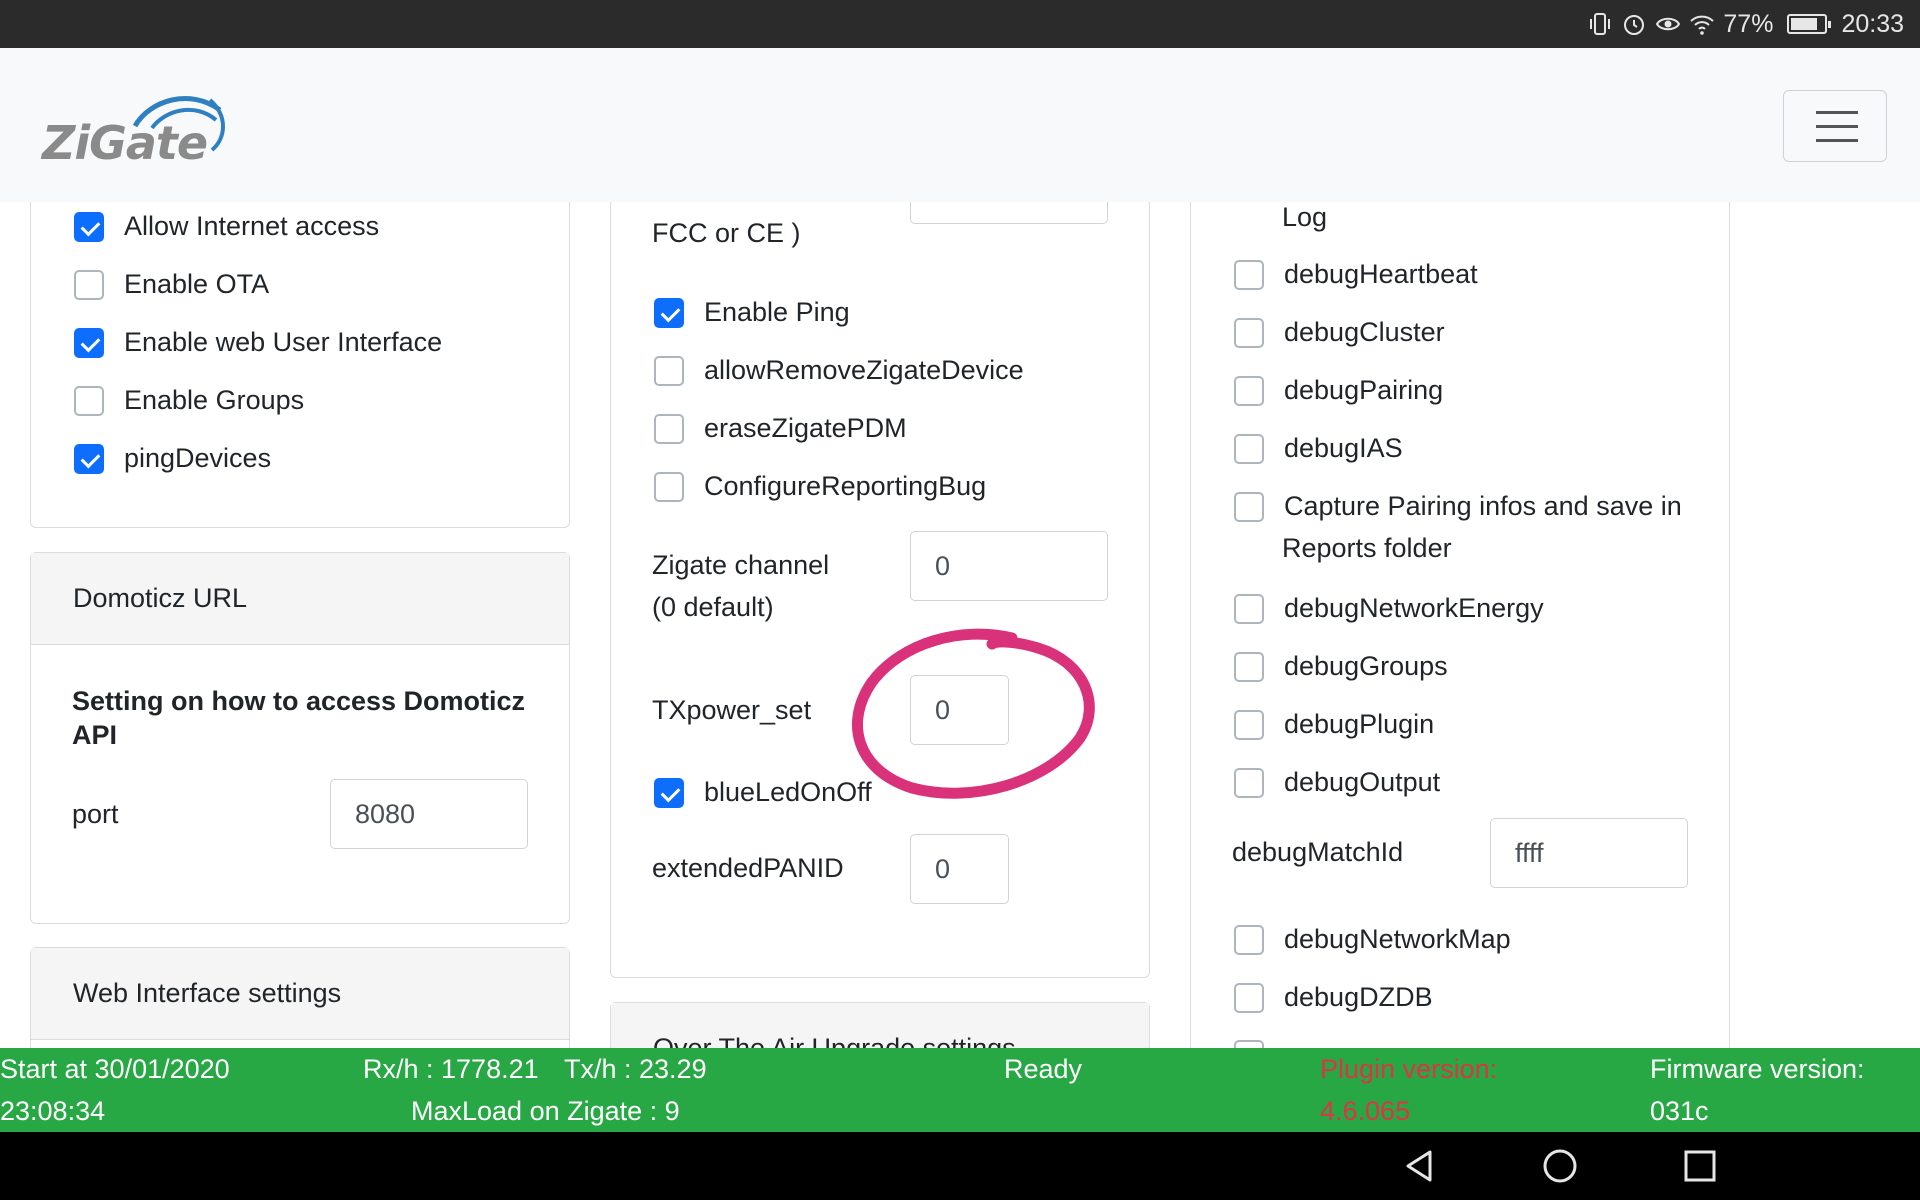 The image size is (1920, 1200). Describe the element at coordinates (1420, 1166) in the screenshot. I see `back-icon` at that location.